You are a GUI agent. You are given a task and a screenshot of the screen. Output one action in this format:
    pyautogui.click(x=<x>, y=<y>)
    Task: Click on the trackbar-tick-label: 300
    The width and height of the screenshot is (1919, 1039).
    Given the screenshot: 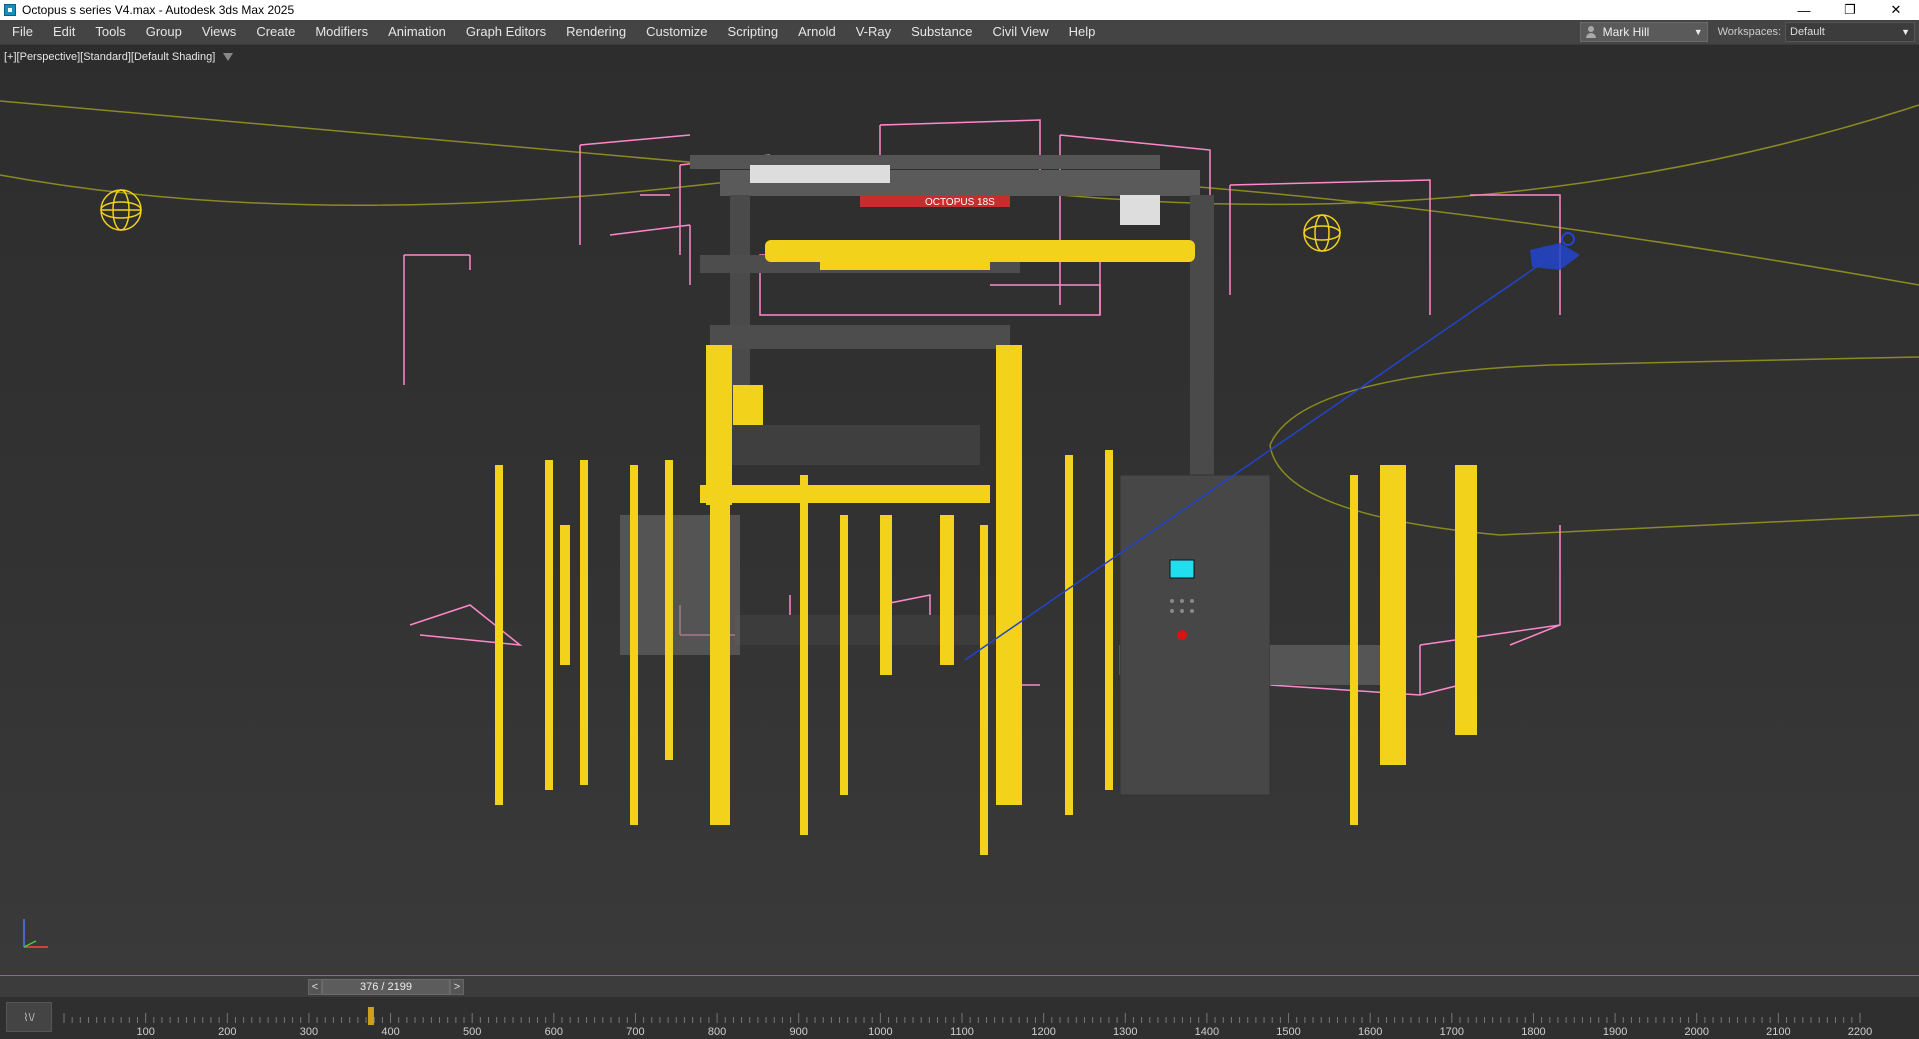 What is the action you would take?
    pyautogui.click(x=309, y=1031)
    